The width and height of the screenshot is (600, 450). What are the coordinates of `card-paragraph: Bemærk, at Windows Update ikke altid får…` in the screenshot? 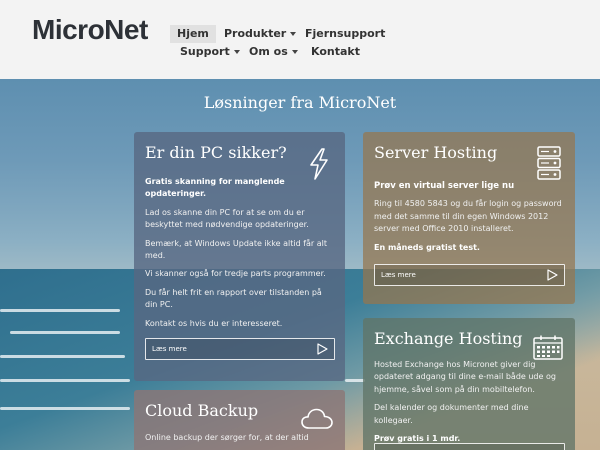 It's located at (236, 249).